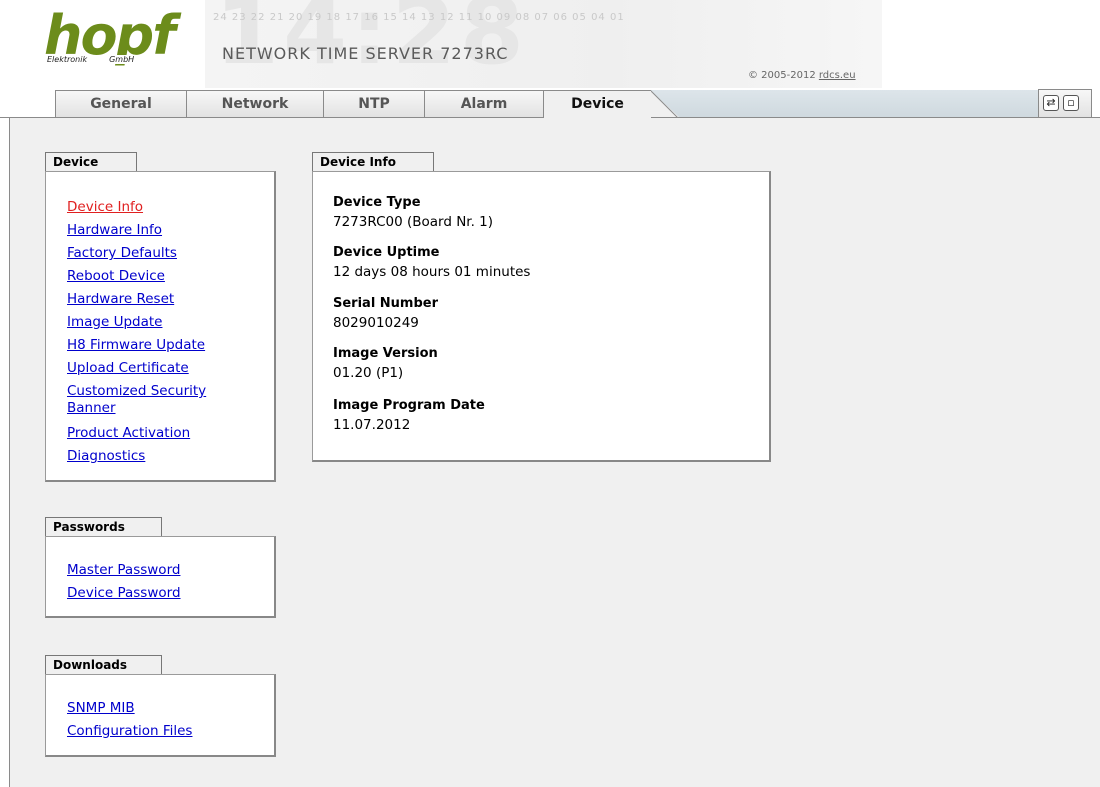  I want to click on device-type-label: Device Type, so click(377, 202).